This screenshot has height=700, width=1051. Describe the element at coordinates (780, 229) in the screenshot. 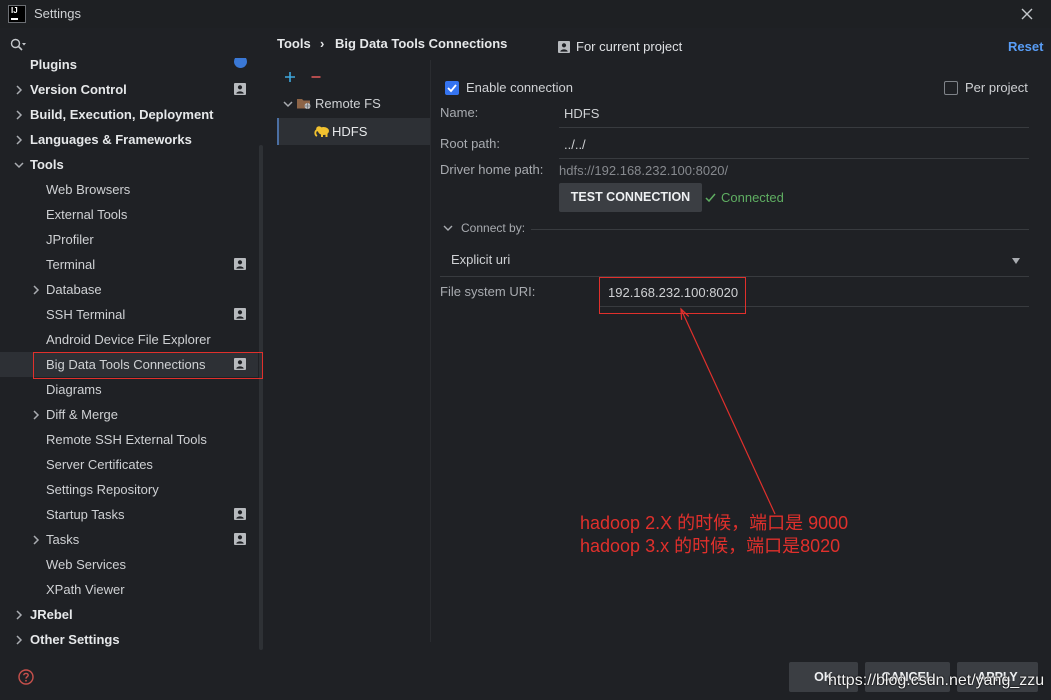

I see `connect-by-separator` at that location.